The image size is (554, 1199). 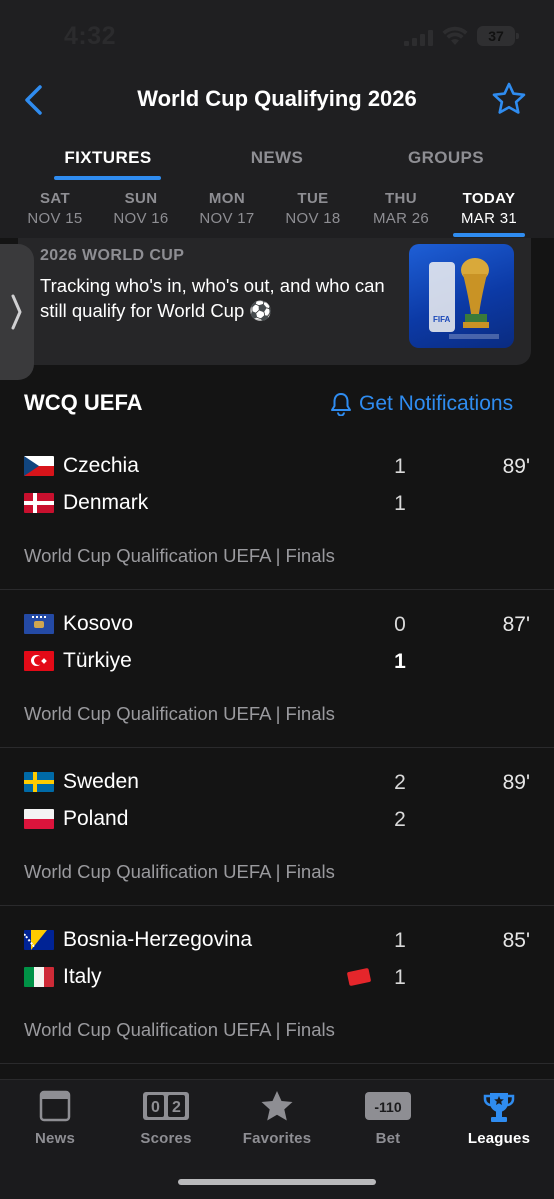 I want to click on flag-poland-icon, so click(x=39, y=819).